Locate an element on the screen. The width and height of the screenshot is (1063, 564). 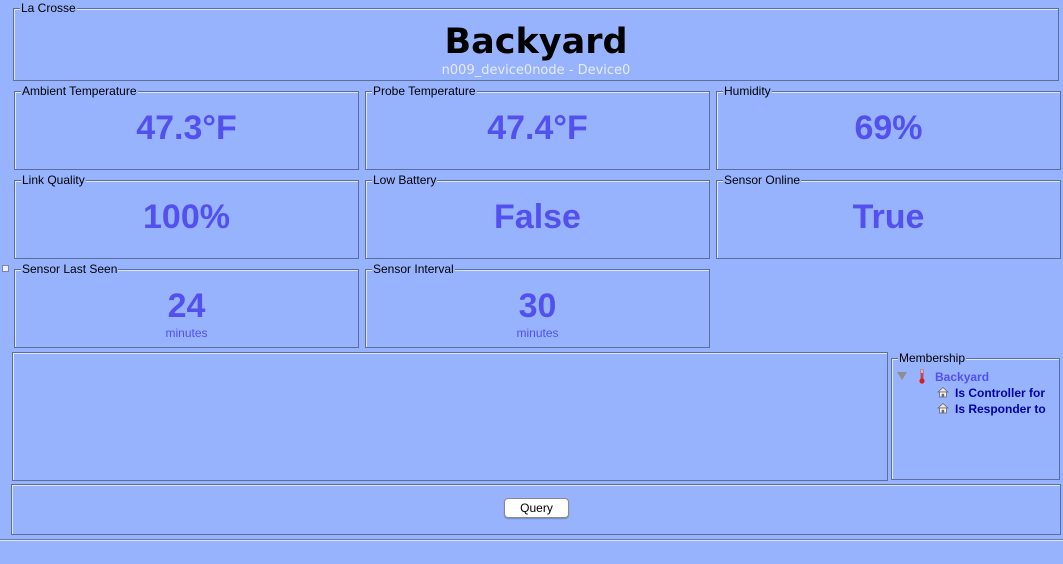
tile-value: 30 is located at coordinates (537, 306).